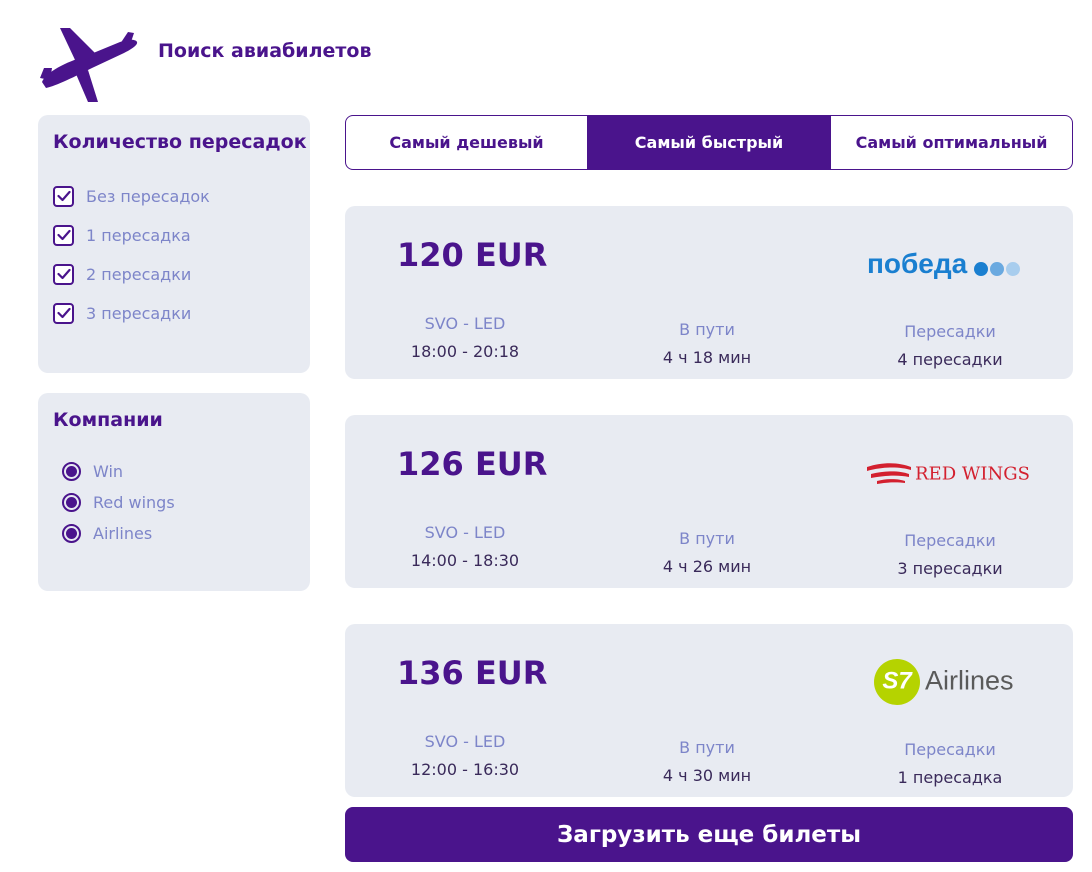 The image size is (1092, 872). I want to click on stops-column: Пересадки 3 пересадки, so click(950, 554).